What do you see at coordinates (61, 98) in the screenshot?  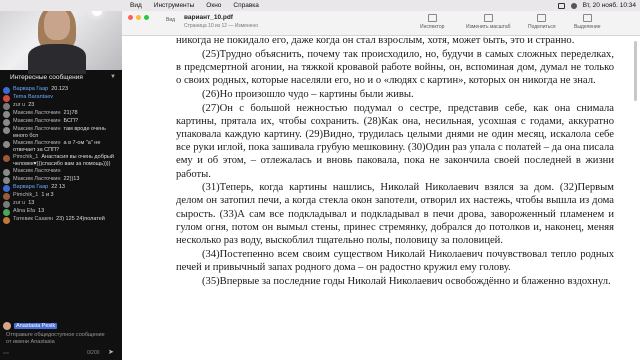 I see `chat-message: Tema Barantaev` at bounding box center [61, 98].